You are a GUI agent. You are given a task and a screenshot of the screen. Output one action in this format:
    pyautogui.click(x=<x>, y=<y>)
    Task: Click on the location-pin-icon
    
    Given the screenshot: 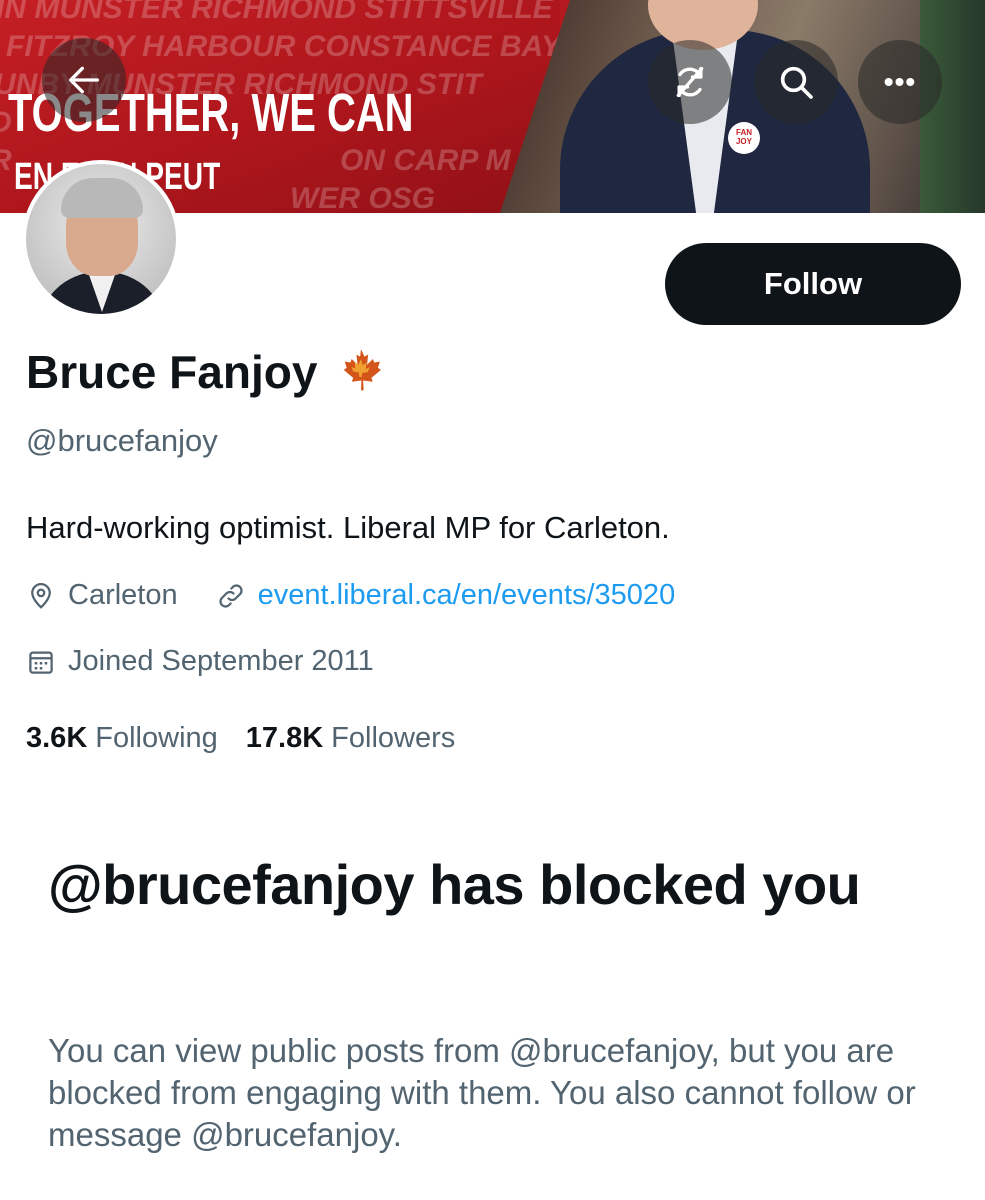 What is the action you would take?
    pyautogui.click(x=41, y=595)
    